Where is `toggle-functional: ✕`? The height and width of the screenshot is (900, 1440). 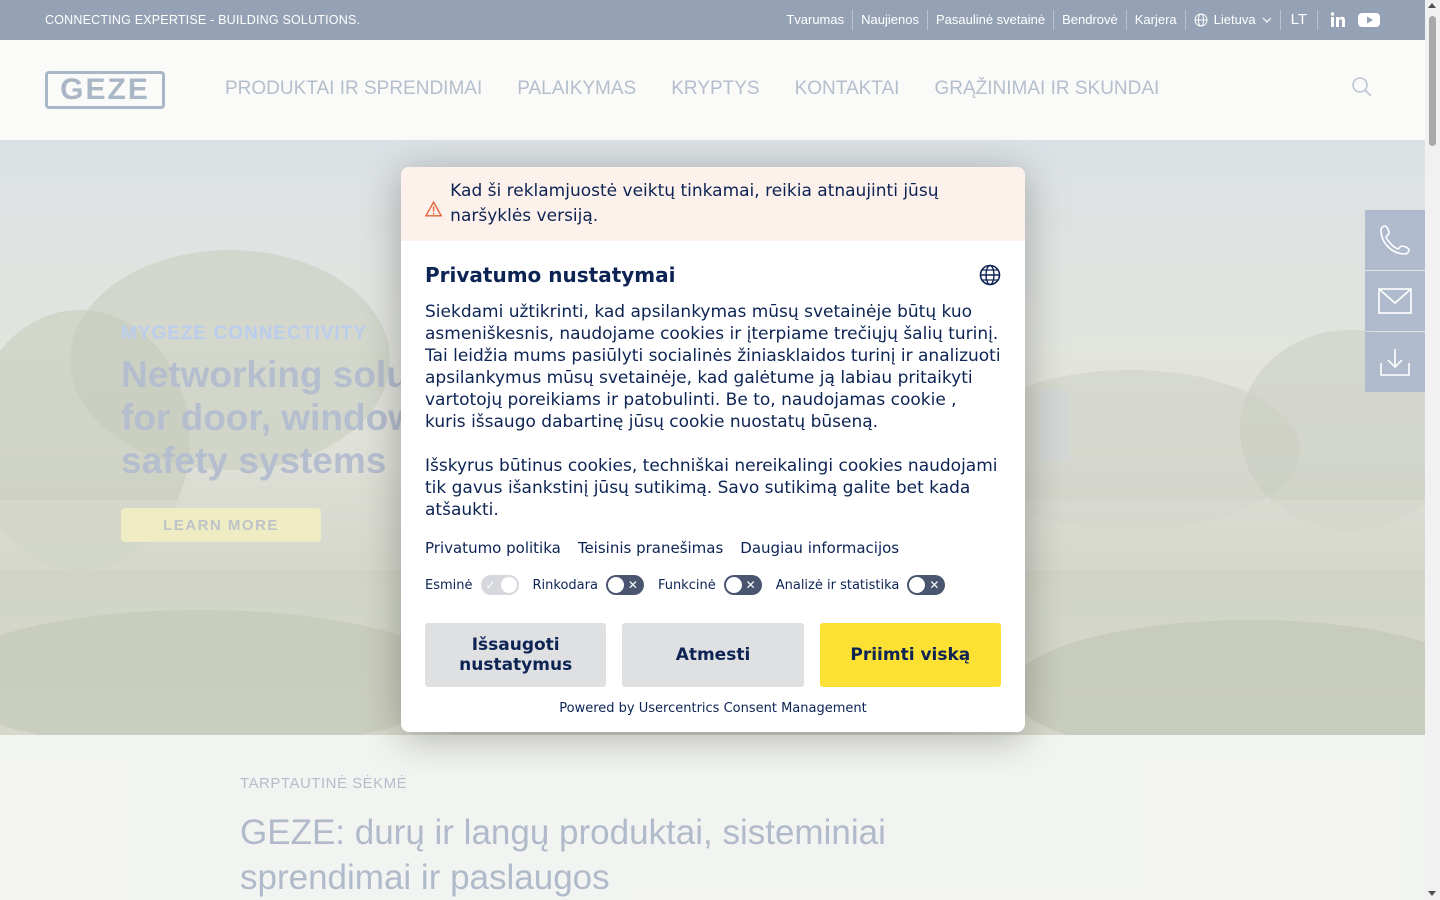
toggle-functional: ✕ is located at coordinates (742, 585).